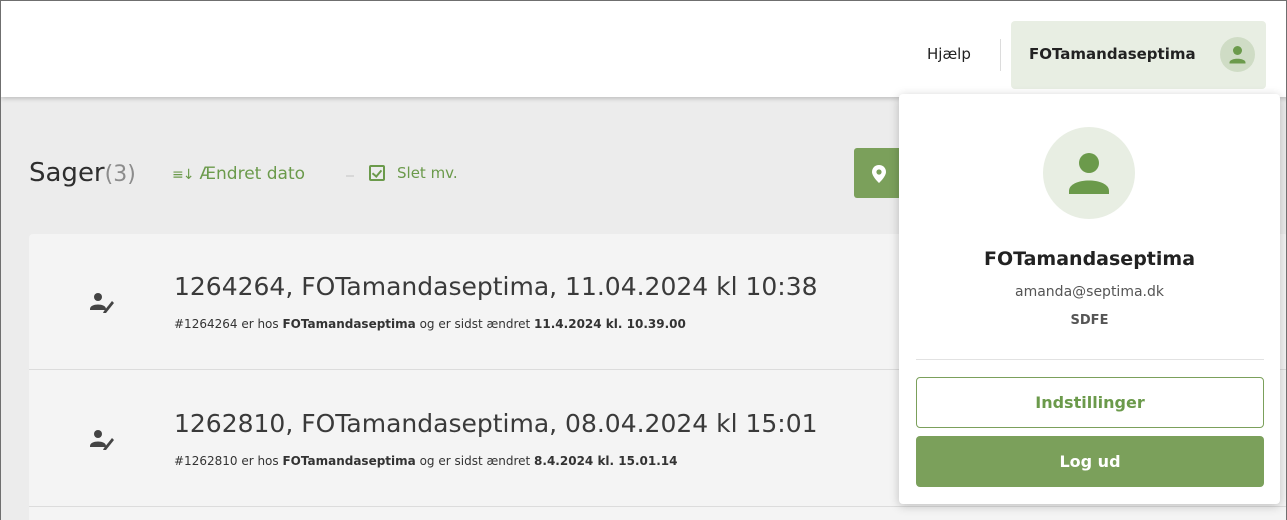 The image size is (1287, 520). I want to click on sort-icon: ≡↓, so click(183, 175).